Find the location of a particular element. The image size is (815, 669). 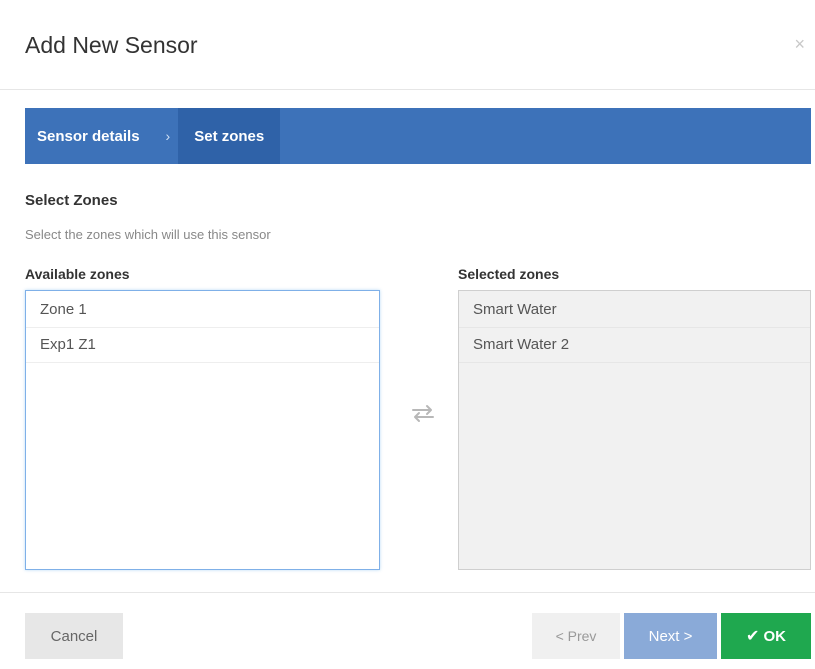

selected-zones-label: Selected zones is located at coordinates (509, 274).